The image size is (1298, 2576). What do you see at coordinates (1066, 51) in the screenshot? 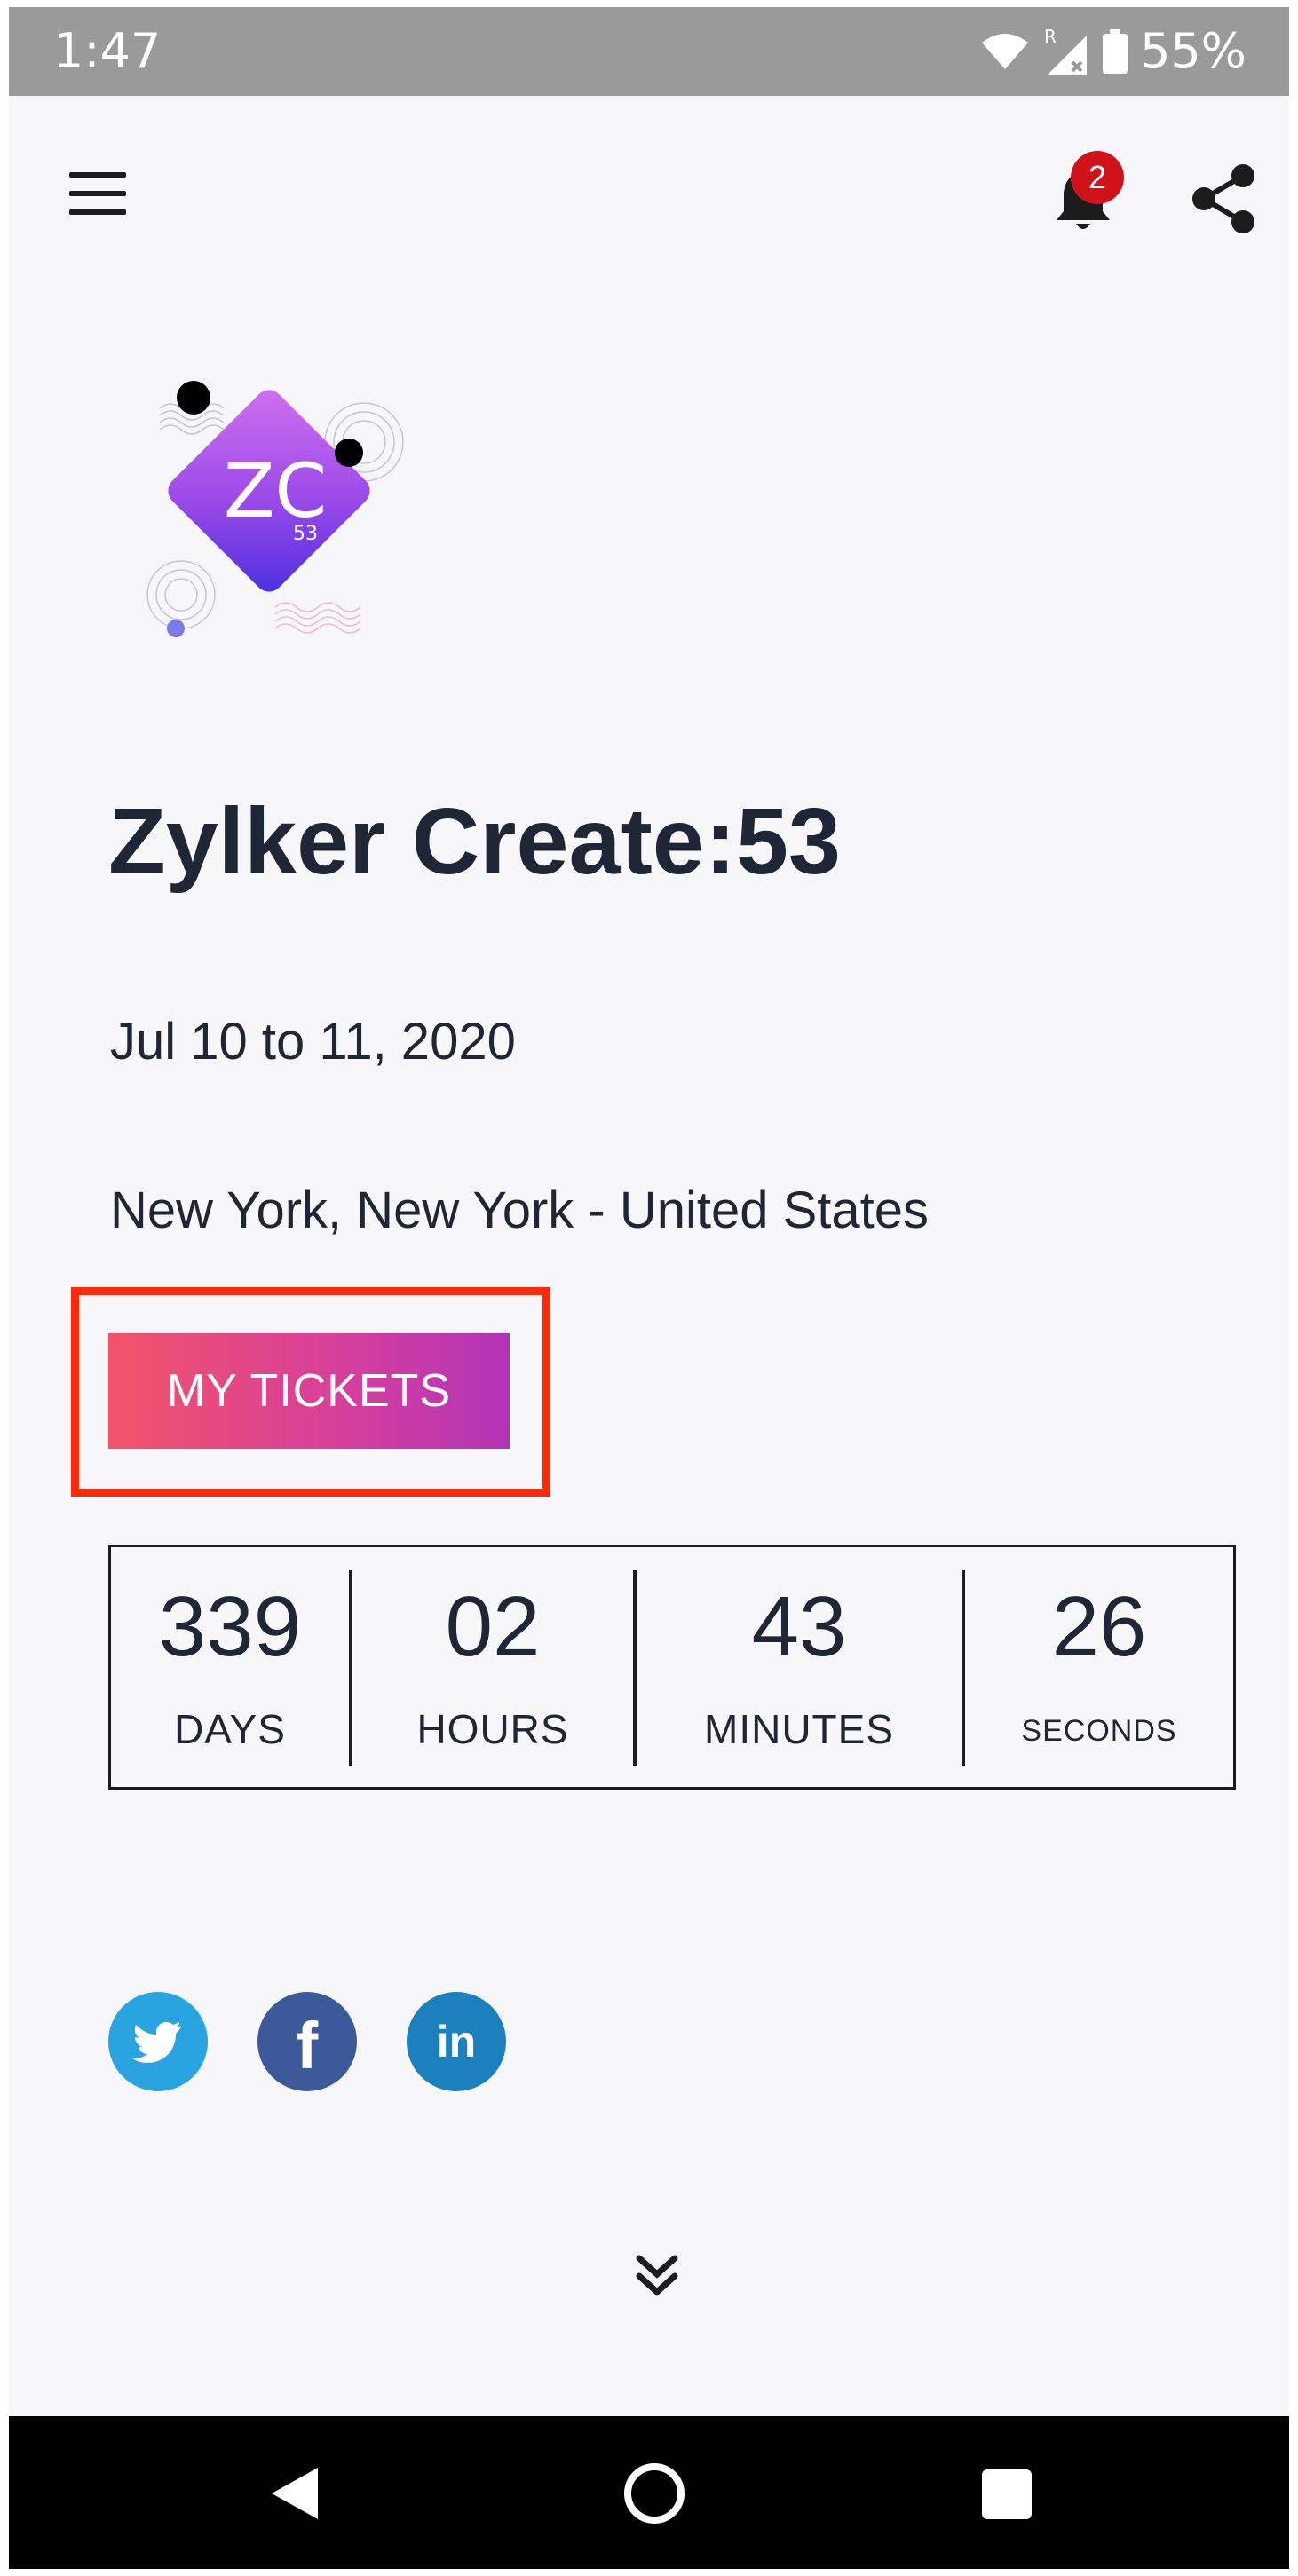
I see `signal-icon: R` at bounding box center [1066, 51].